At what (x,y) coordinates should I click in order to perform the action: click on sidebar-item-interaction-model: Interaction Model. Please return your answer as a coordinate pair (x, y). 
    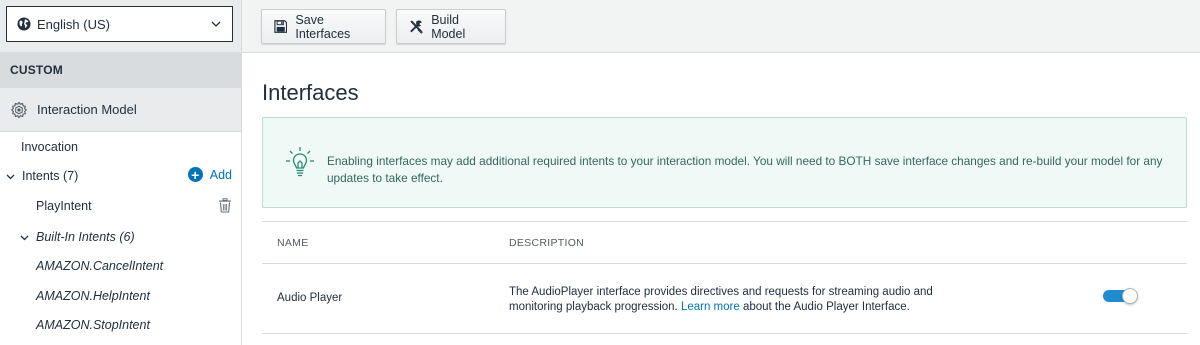
    Looking at the image, I should click on (120, 110).